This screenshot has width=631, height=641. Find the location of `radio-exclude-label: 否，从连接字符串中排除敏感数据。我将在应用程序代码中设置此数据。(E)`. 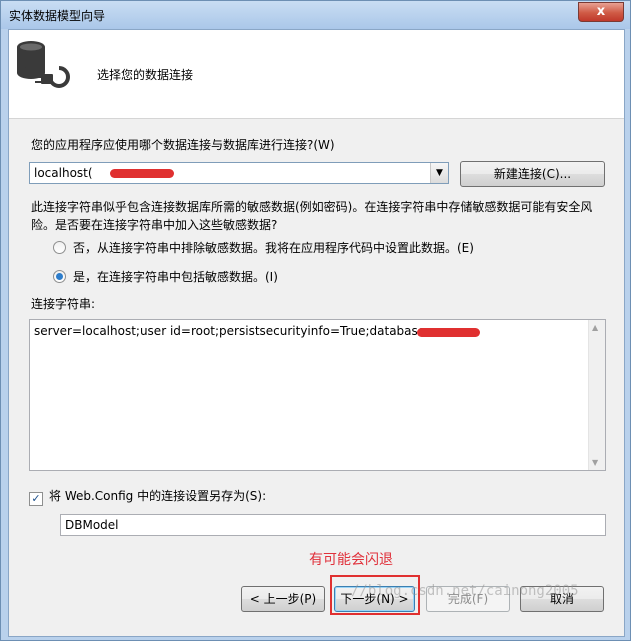

radio-exclude-label: 否，从连接字符串中排除敏感数据。我将在应用程序代码中设置此数据。(E) is located at coordinates (273, 248).